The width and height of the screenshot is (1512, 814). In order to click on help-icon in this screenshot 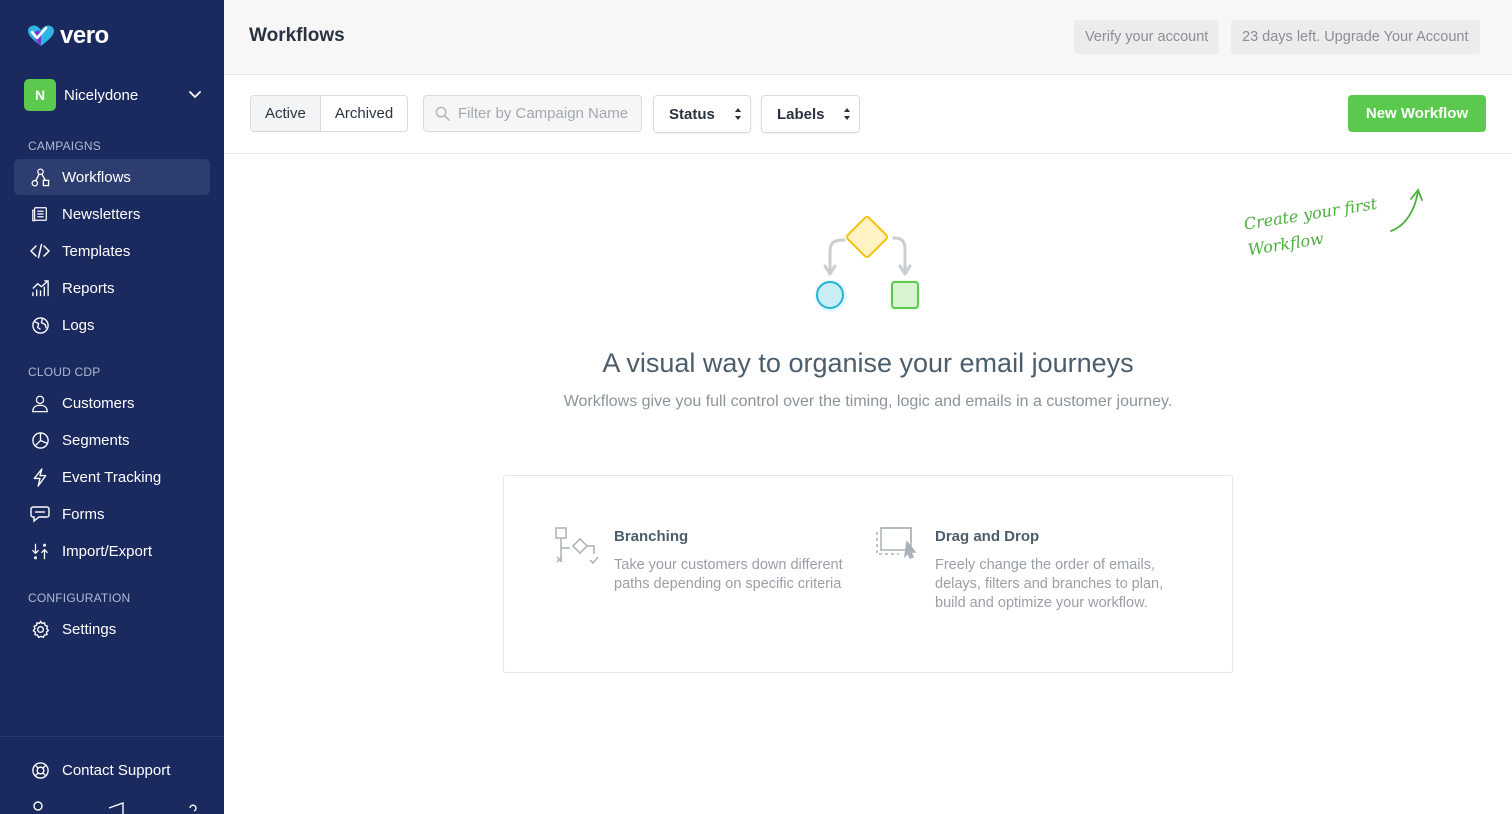, I will do `click(193, 807)`.